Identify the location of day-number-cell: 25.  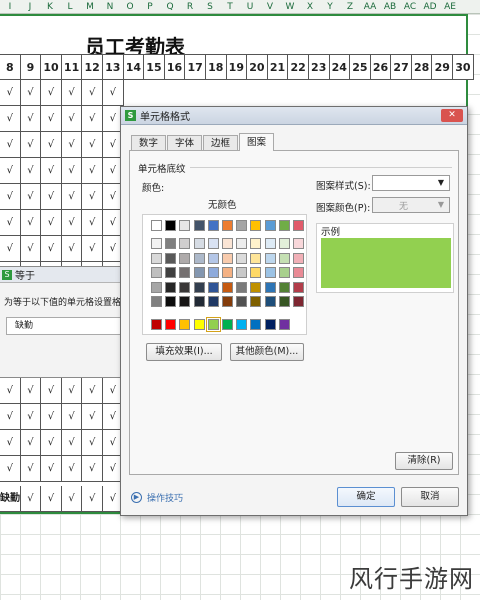
(360, 67).